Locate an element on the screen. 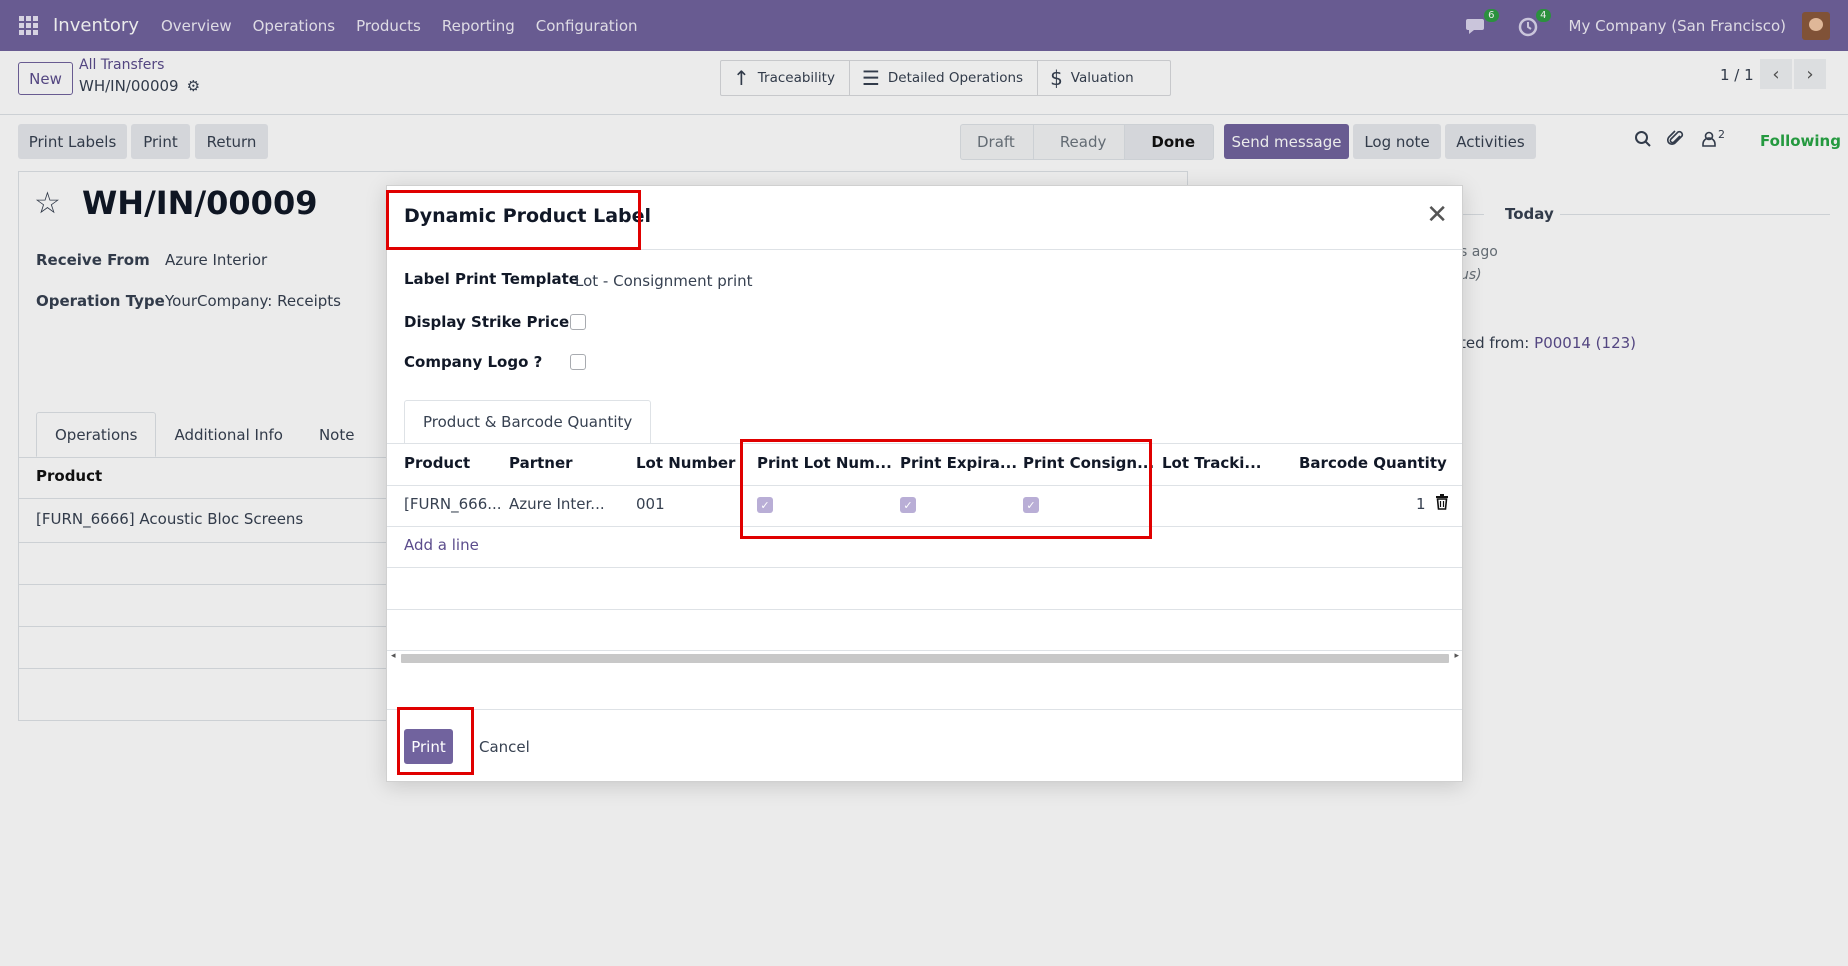 The width and height of the screenshot is (1848, 966). close-icon: ✕ is located at coordinates (1437, 215).